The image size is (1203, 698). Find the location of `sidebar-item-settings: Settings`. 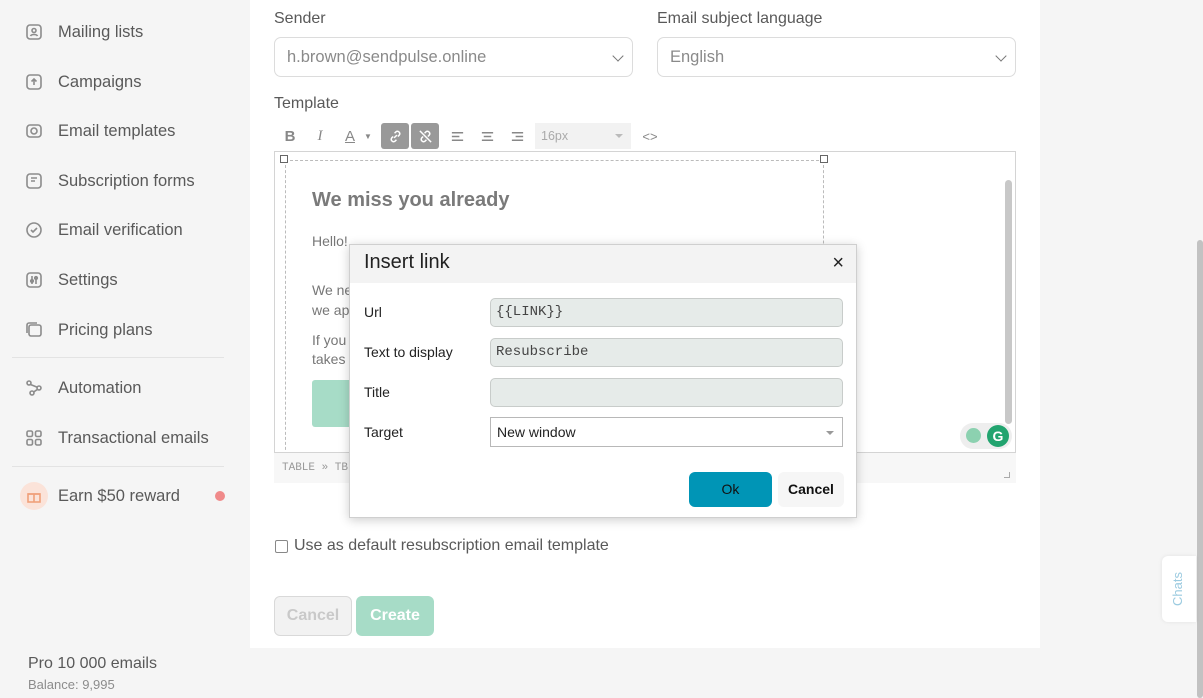

sidebar-item-settings: Settings is located at coordinates (71, 280).